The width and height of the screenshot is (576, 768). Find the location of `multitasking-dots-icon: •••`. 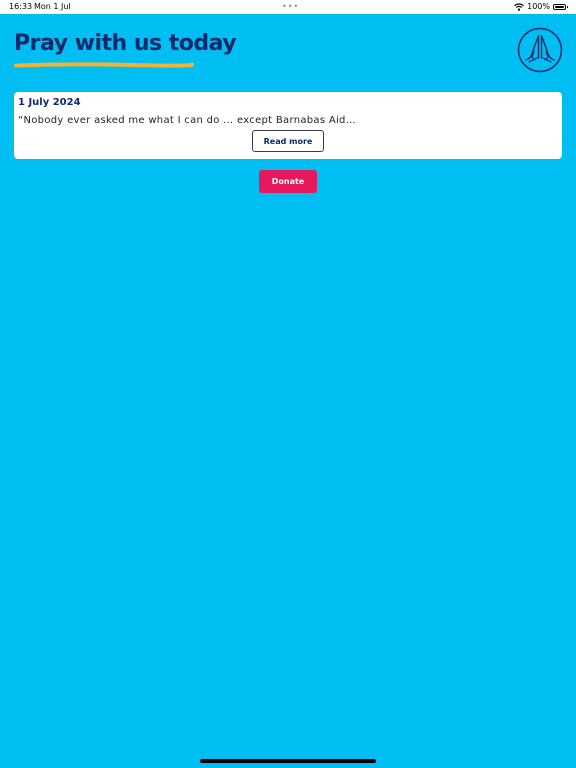

multitasking-dots-icon: ••• is located at coordinates (290, 6).